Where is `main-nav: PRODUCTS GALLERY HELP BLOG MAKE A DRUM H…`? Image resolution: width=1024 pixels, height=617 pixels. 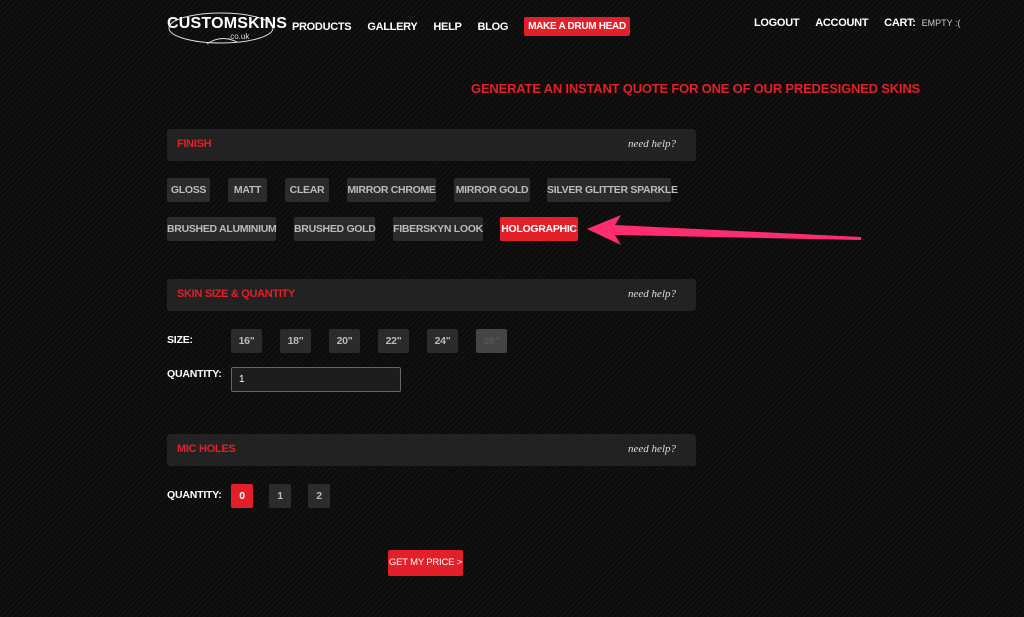
main-nav: PRODUCTS GALLERY HELP BLOG MAKE A DRUM H… is located at coordinates (461, 26).